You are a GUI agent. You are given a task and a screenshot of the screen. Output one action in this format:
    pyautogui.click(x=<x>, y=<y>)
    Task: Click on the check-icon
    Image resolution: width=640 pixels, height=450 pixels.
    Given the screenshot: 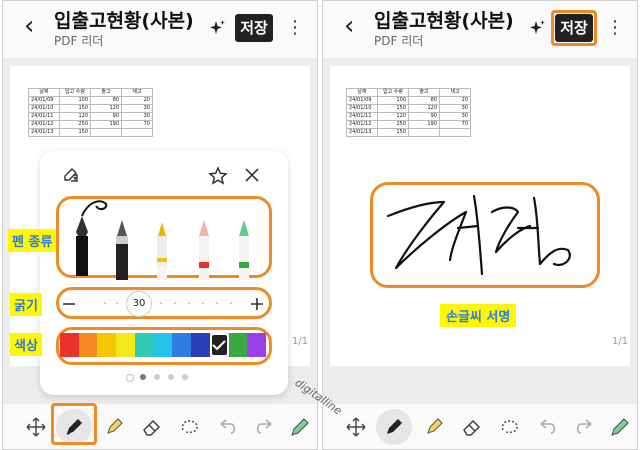 What is the action you would take?
    pyautogui.click(x=219, y=345)
    